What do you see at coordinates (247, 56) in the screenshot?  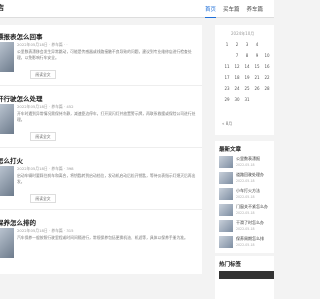 I see `calendar-day: 8` at bounding box center [247, 56].